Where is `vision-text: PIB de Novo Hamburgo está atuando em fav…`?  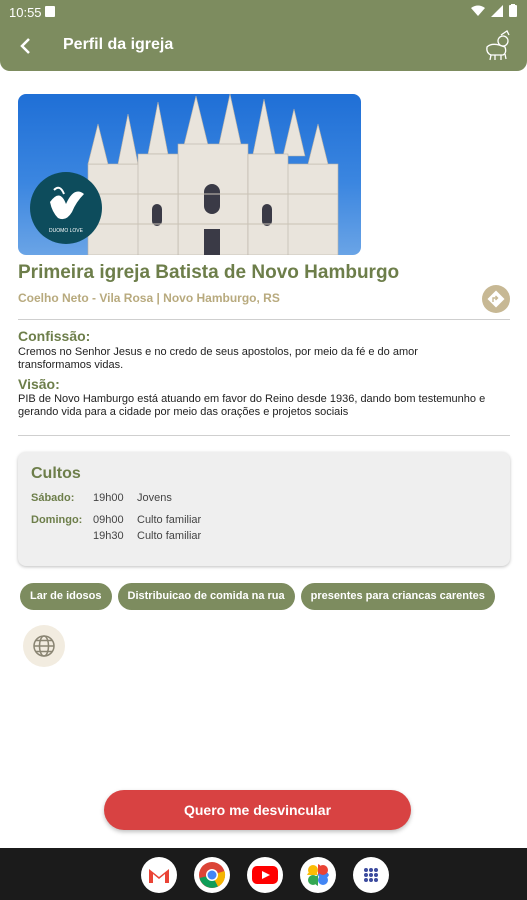
vision-text: PIB de Novo Hamburgo está atuando em fav… is located at coordinates (252, 405).